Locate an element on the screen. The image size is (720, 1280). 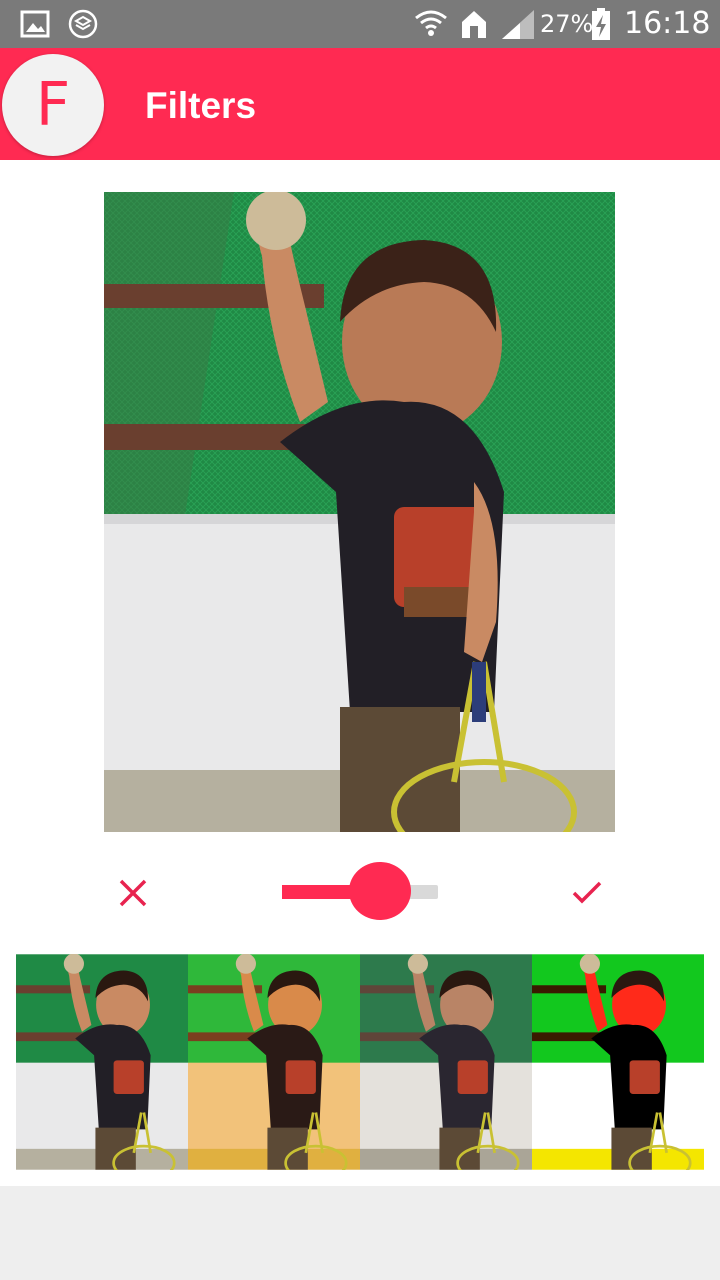
slider-thumb is located at coordinates (380, 891).